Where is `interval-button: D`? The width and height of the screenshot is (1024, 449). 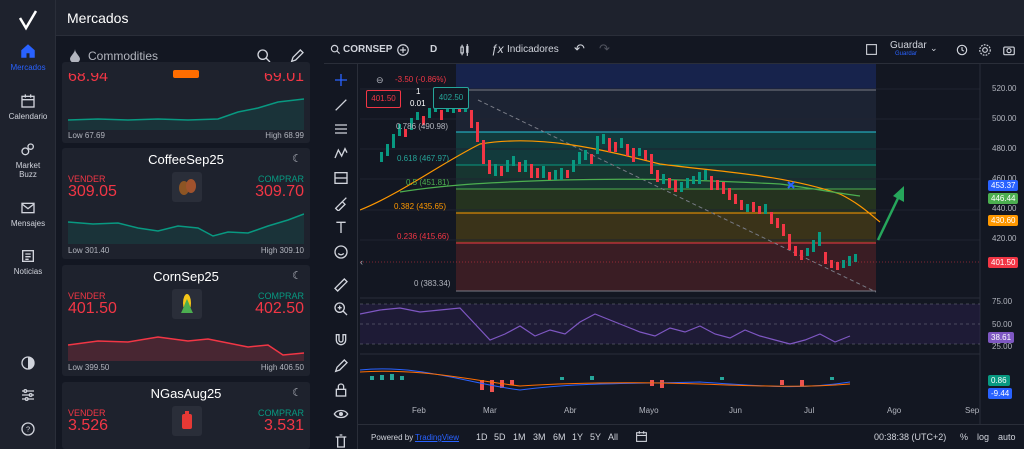
interval-button: D is located at coordinates (433, 49).